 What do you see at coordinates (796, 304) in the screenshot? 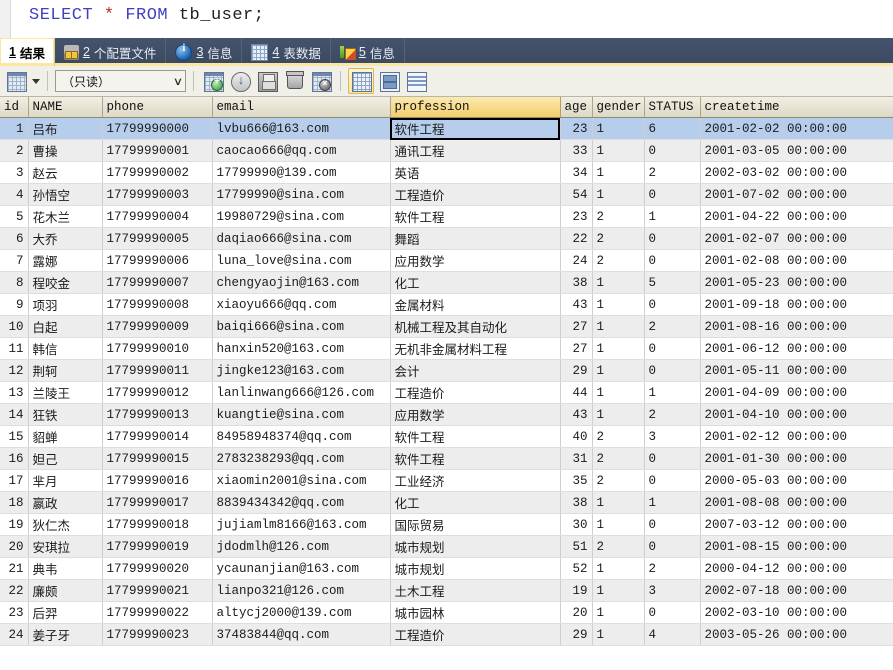
I see `cell-createtime: 2001-09-18 00:00:00` at bounding box center [796, 304].